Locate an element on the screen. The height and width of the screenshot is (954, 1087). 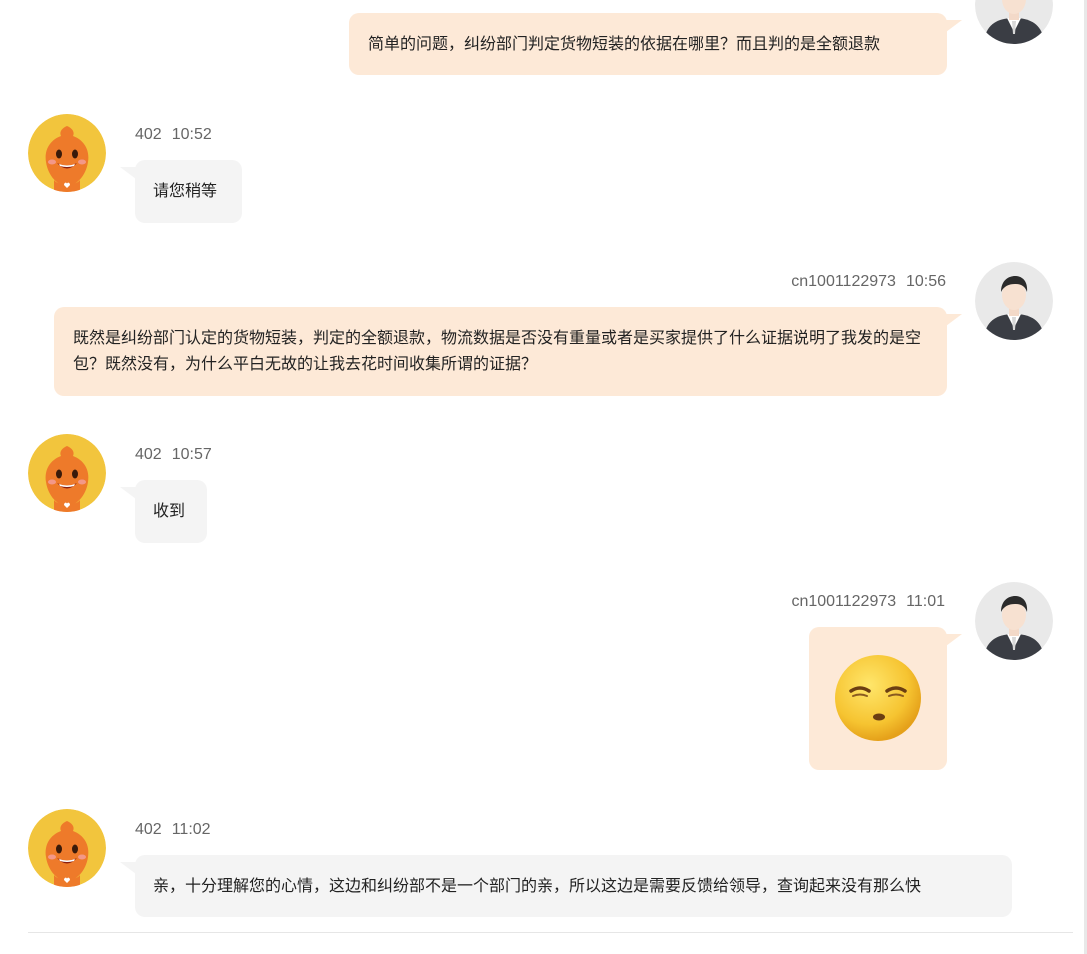
message-meta: 402 11:02 is located at coordinates (173, 830).